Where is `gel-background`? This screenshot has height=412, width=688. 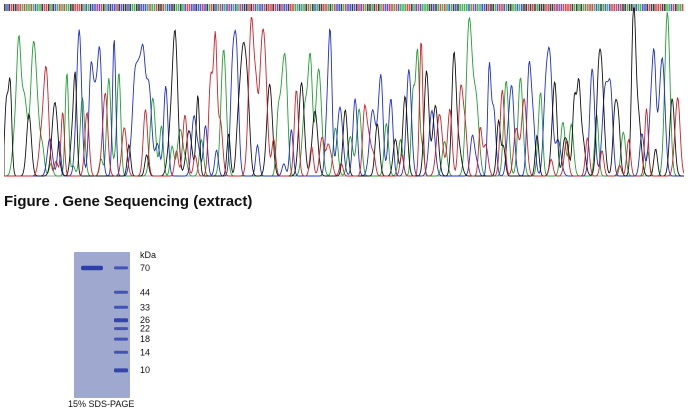
gel-background is located at coordinates (102, 325).